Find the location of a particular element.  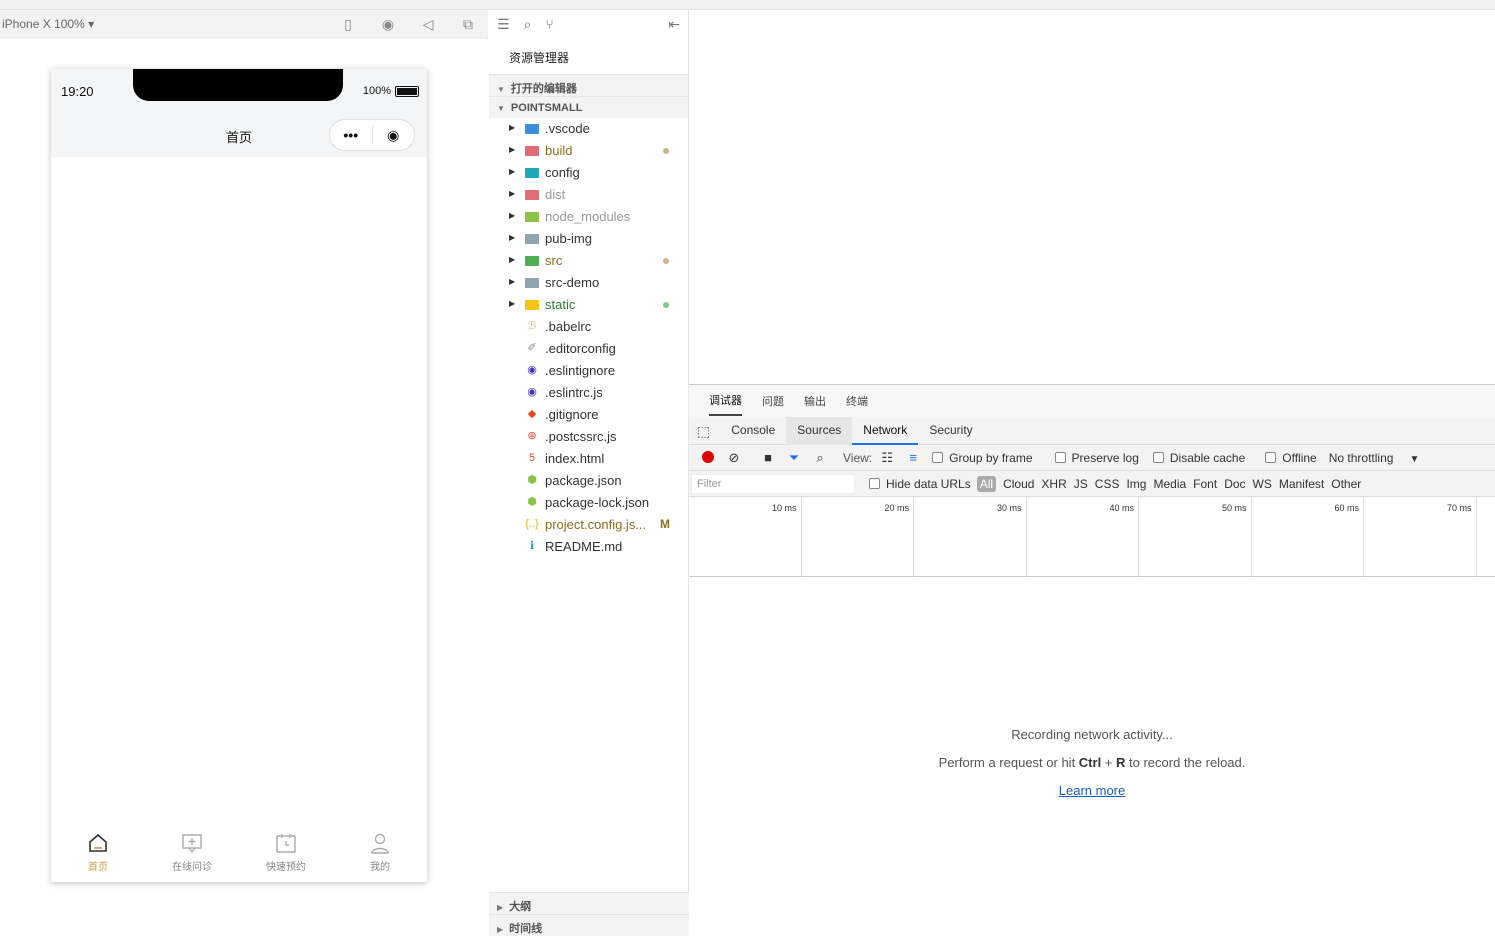

file-row: ◉ .eslintrc.js is located at coordinates (588, 393).